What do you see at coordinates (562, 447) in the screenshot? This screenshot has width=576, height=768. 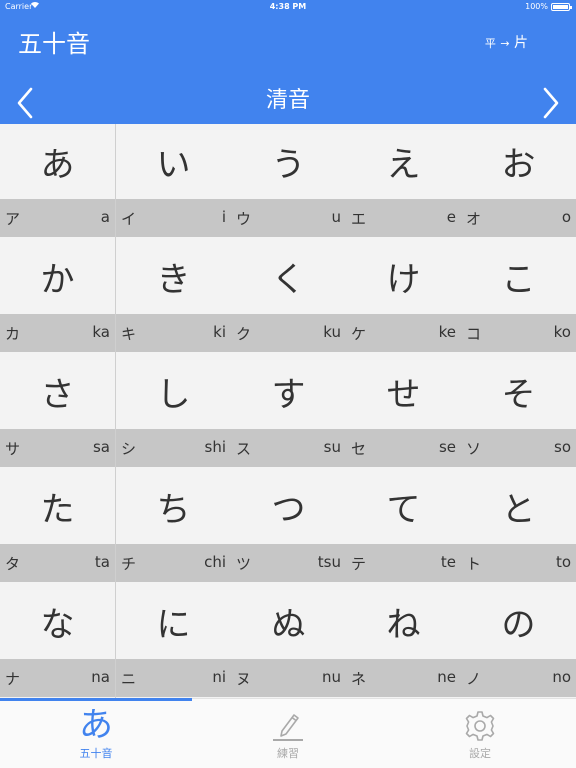 I see `romaji-label: so` at bounding box center [562, 447].